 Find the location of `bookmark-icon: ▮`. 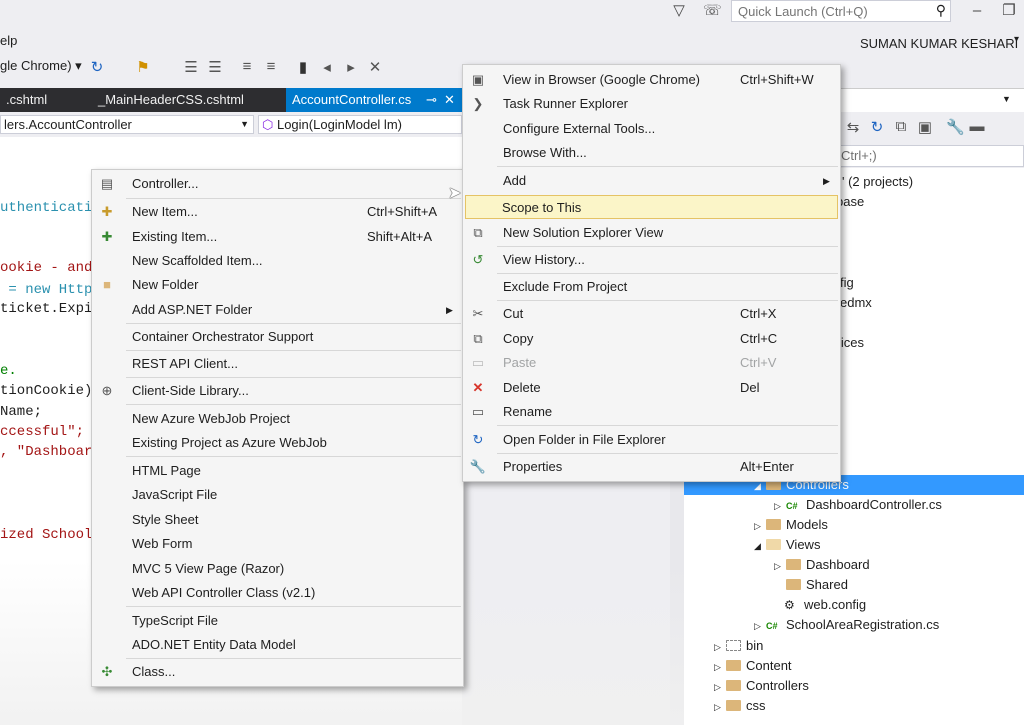

bookmark-icon: ▮ is located at coordinates (303, 67).